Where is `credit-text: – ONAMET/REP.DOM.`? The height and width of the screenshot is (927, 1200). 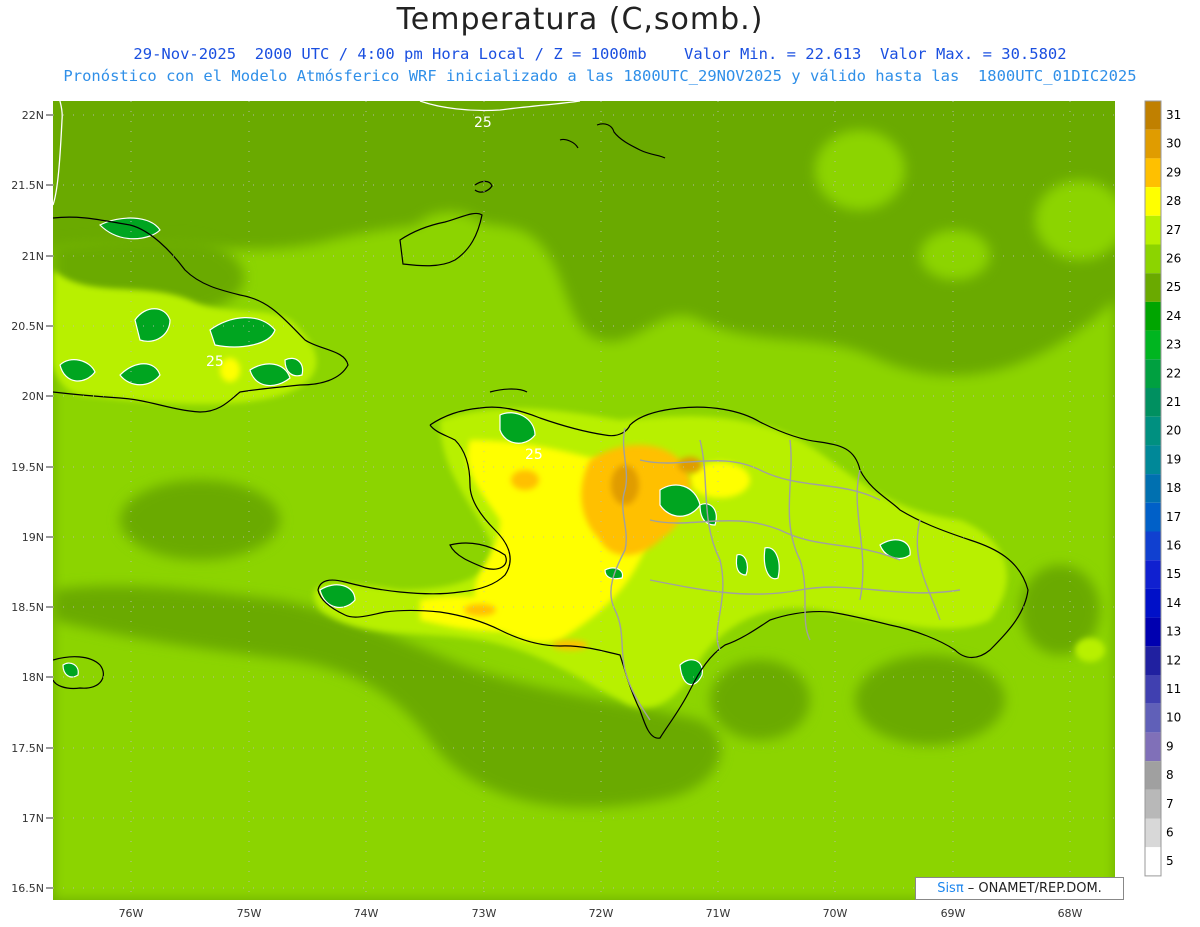
credit-text: – ONAMET/REP.DOM. is located at coordinates (1032, 888).